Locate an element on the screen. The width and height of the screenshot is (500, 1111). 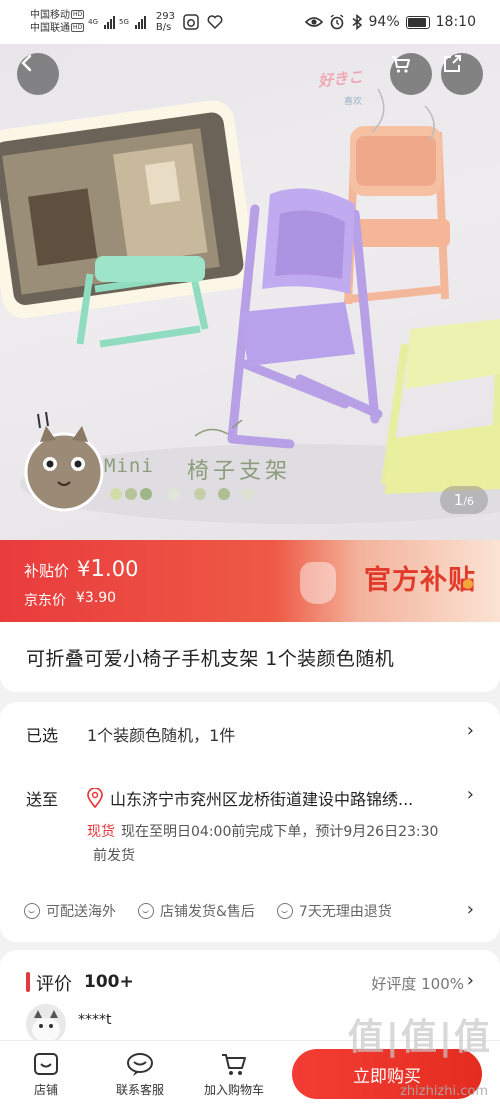
subsidy-currency: ¥ is located at coordinates (84, 569).